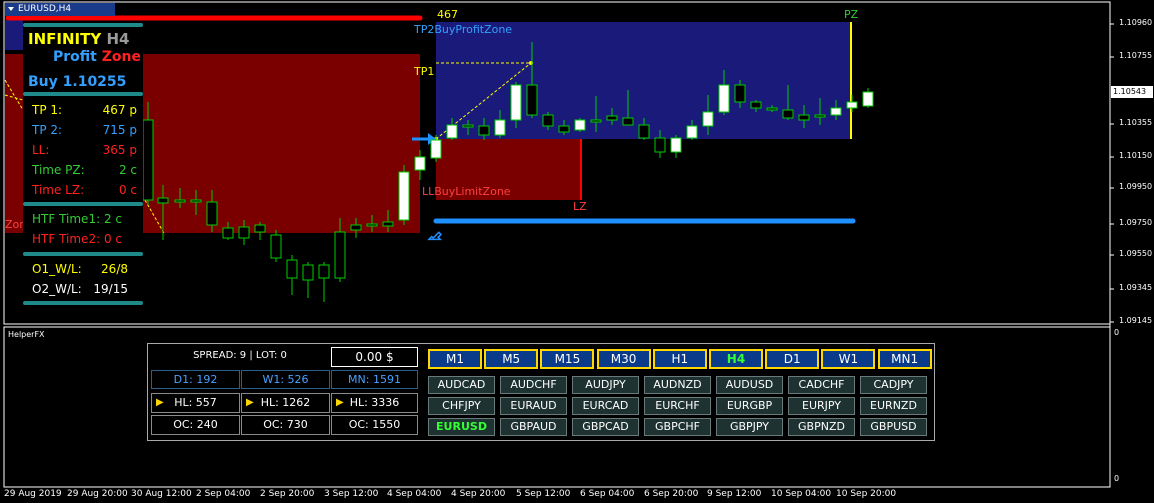 The image size is (1154, 503). I want to click on time-tick-label: 2 Sep 20:00, so click(287, 494).